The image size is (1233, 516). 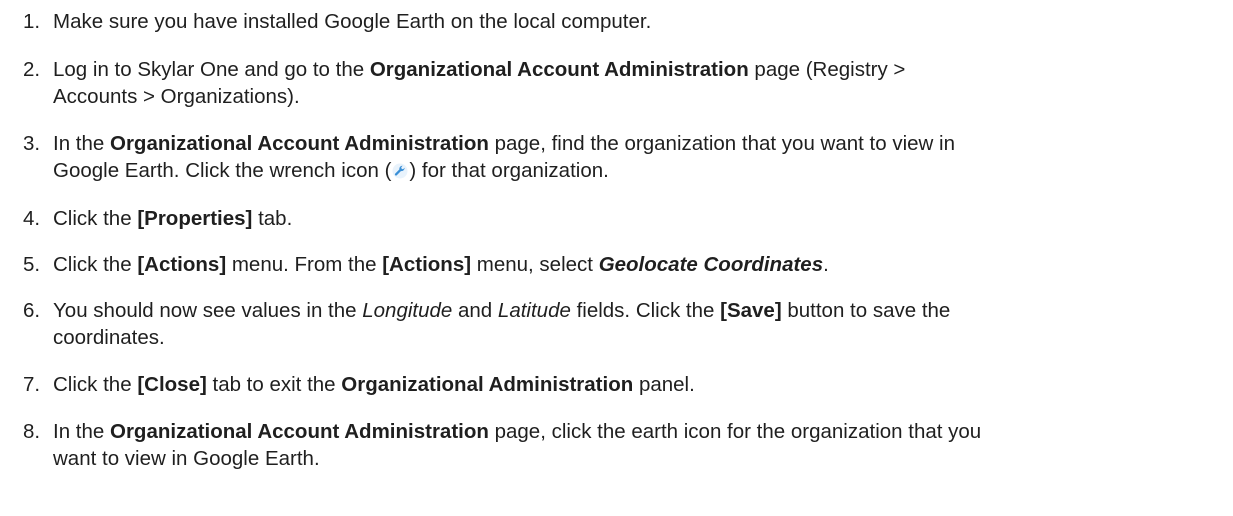 What do you see at coordinates (645, 310) in the screenshot?
I see `step-text: fields. Click the` at bounding box center [645, 310].